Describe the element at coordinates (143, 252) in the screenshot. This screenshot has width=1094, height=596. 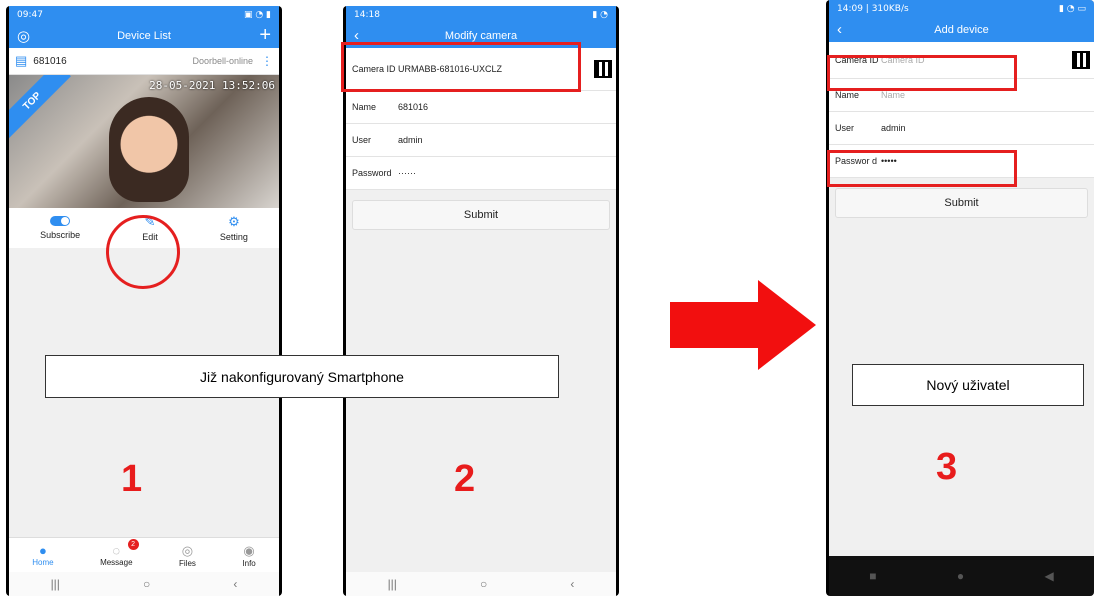
I see `edit-highlight-circle` at that location.